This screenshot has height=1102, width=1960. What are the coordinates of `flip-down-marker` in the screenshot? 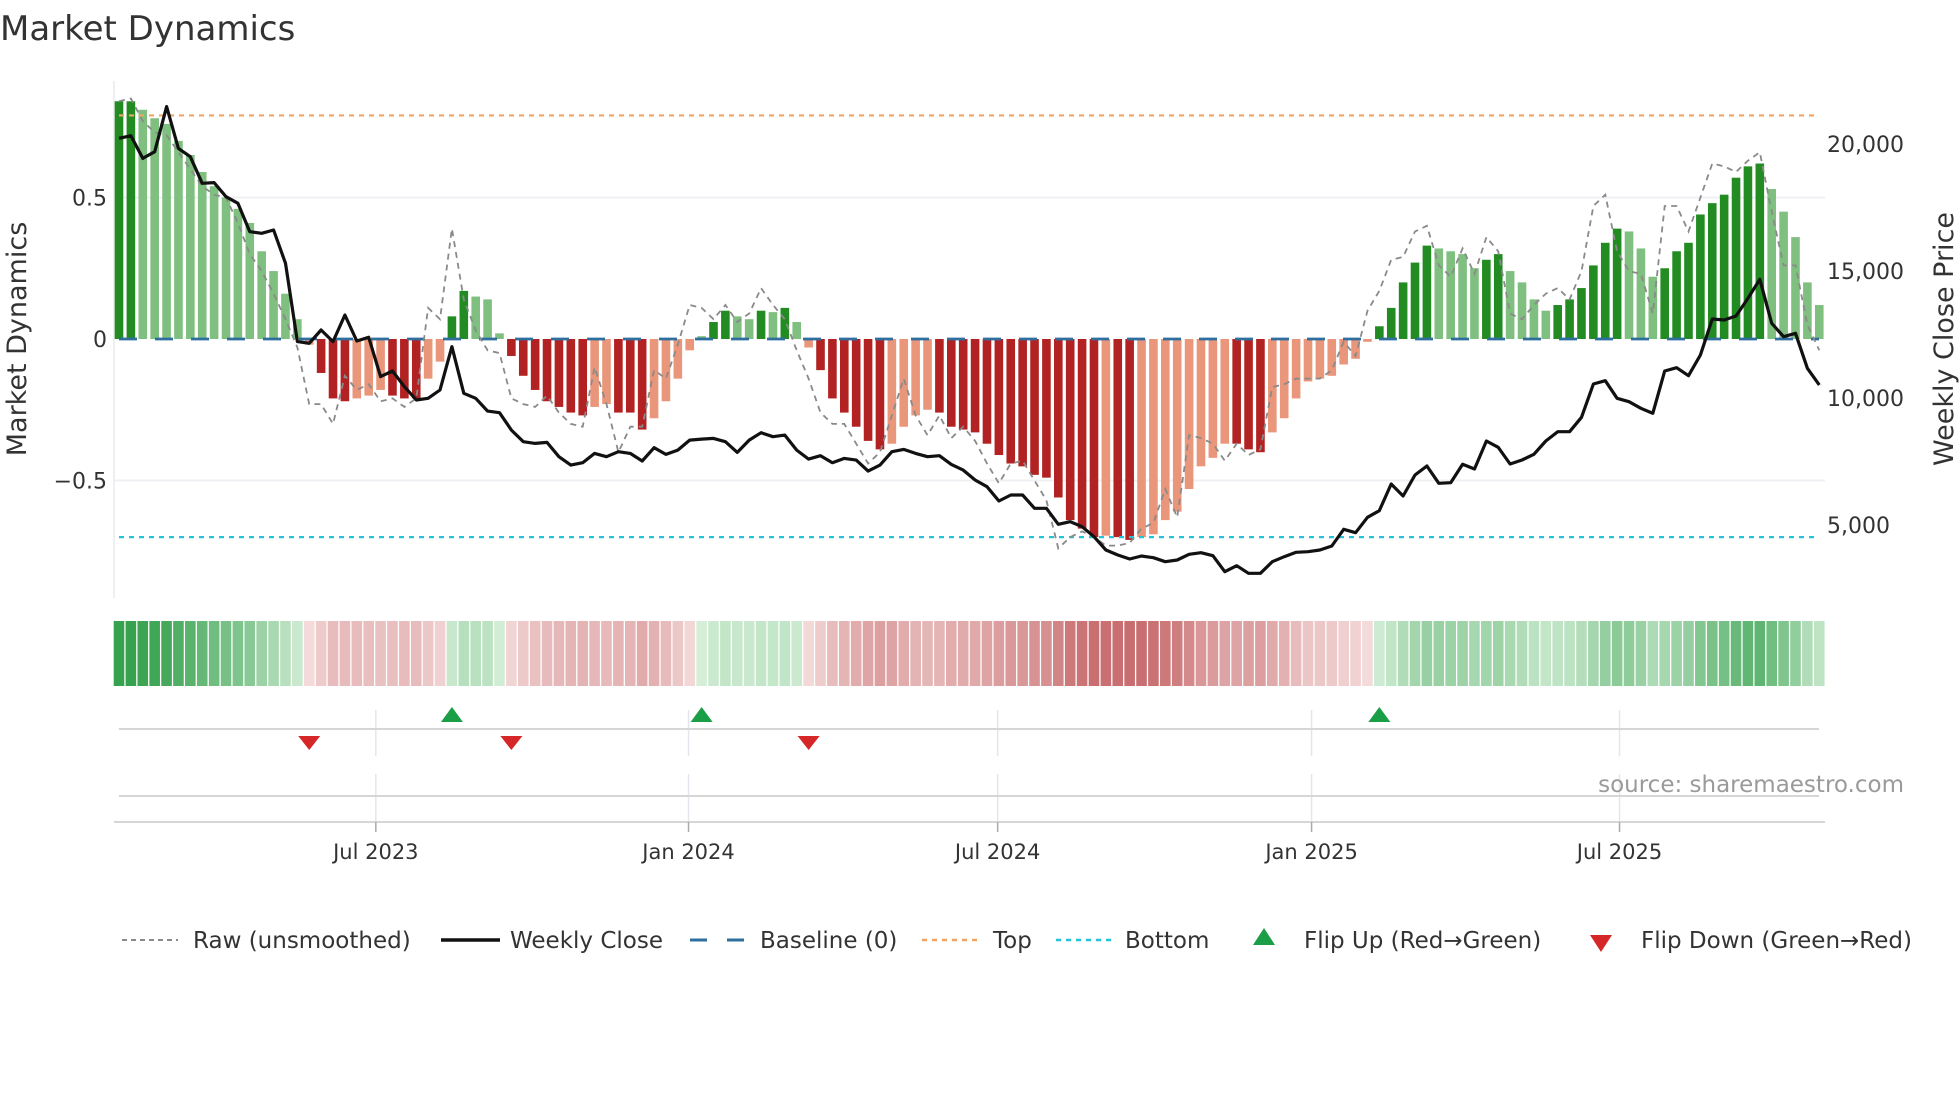 It's located at (808, 743).